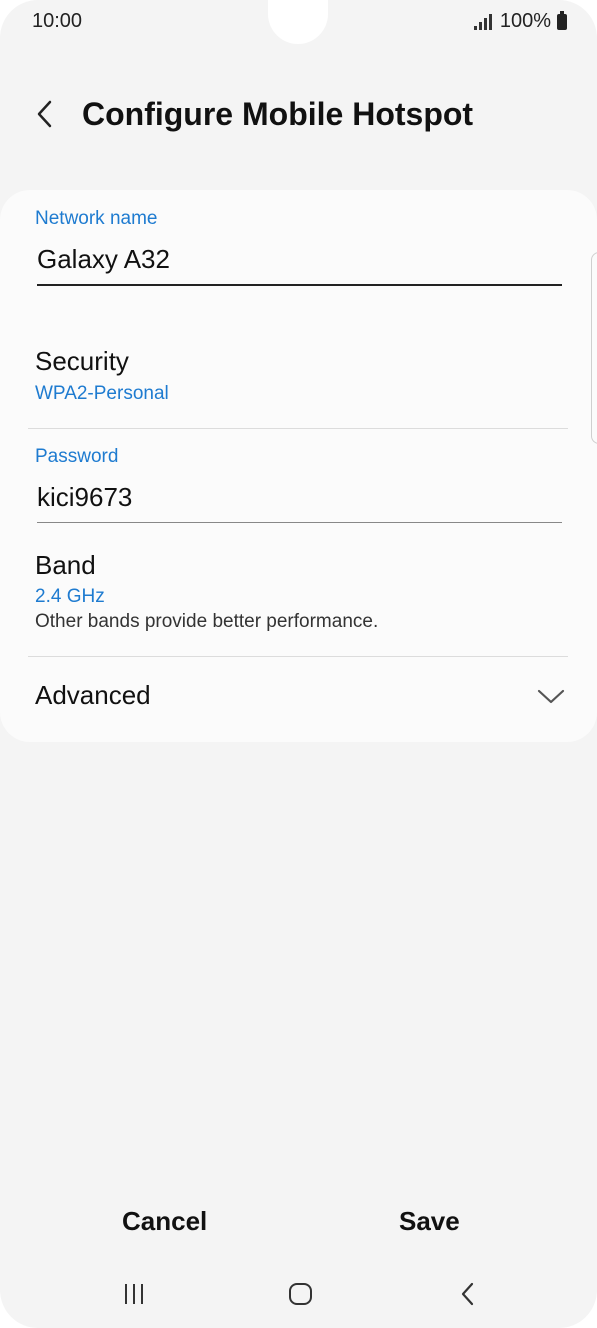 Image resolution: width=597 pixels, height=1328 pixels. I want to click on scrollbar-handle, so click(594, 348).